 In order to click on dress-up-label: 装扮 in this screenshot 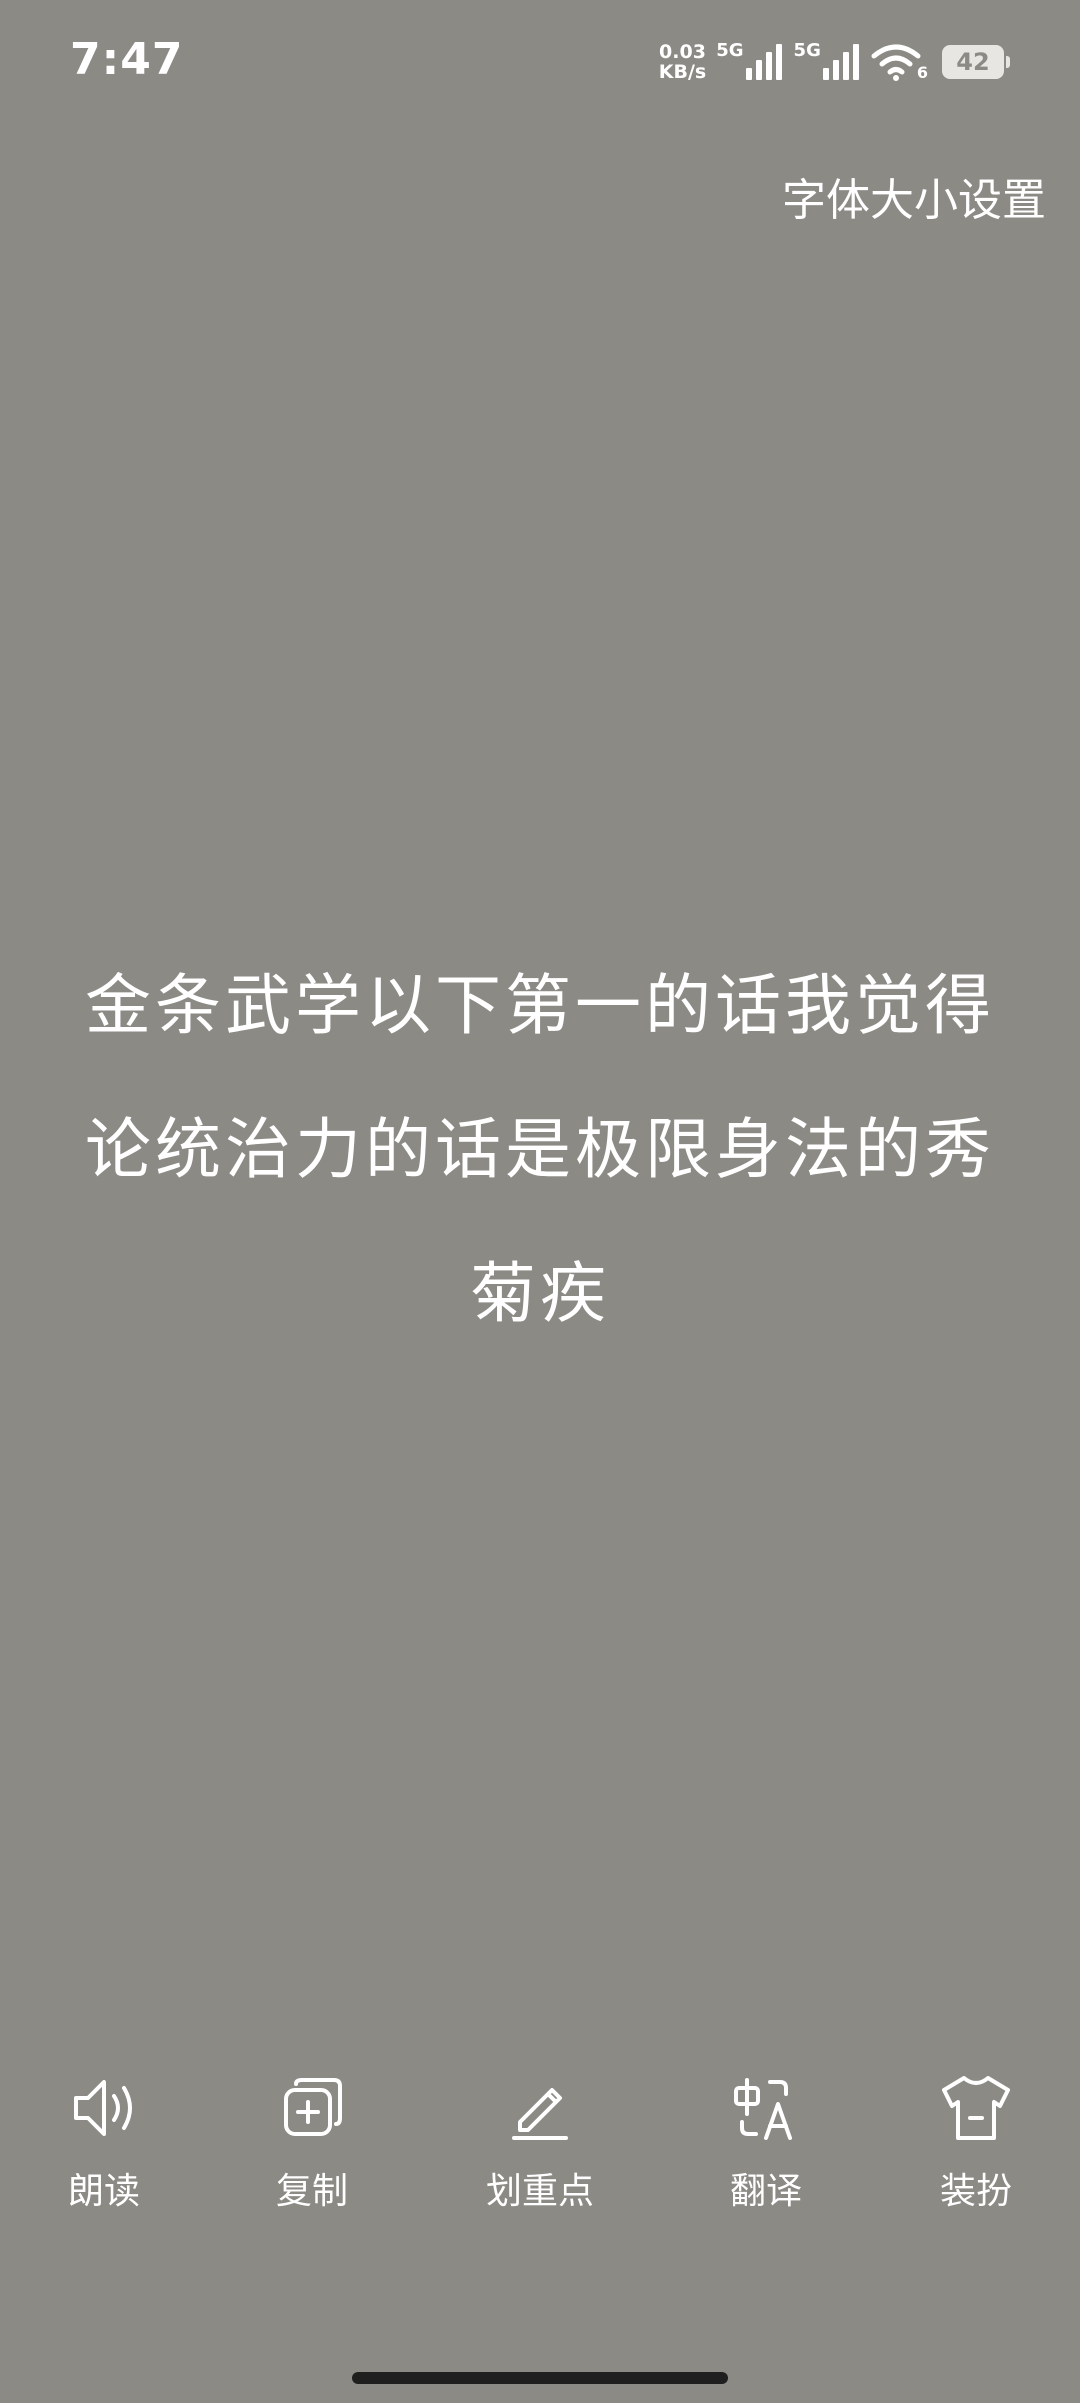, I will do `click(975, 2191)`.